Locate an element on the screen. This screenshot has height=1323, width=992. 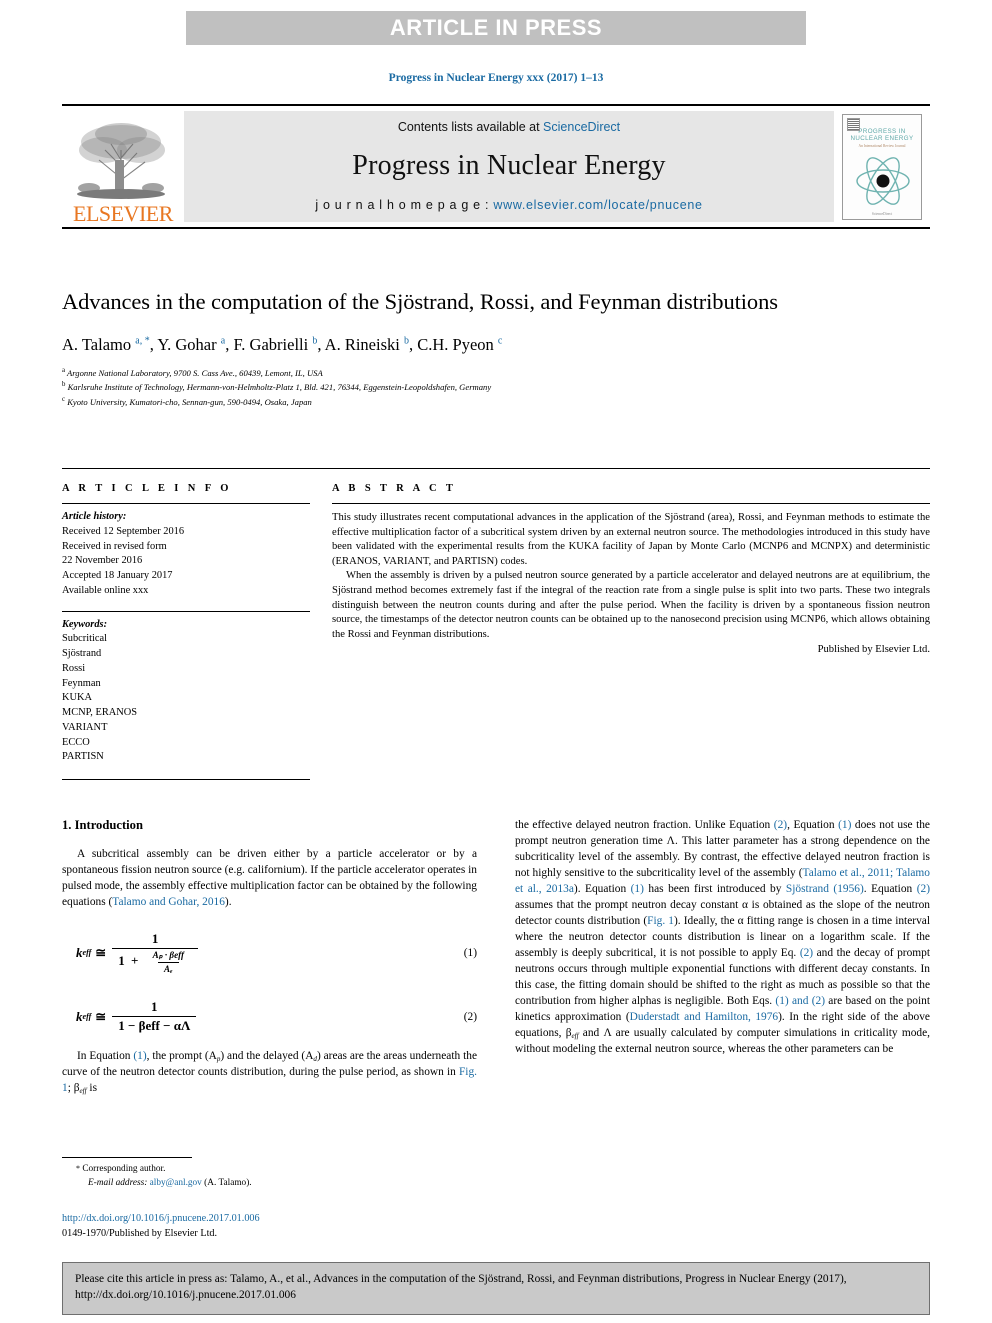
keyword-item: Feynman is located at coordinates (81, 683).